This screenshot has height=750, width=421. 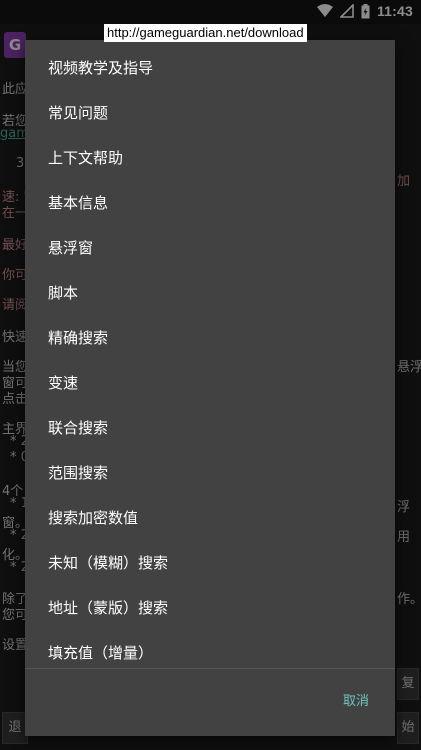 I want to click on menu-item-fill-increment: 填充值（增量）, so click(x=210, y=649).